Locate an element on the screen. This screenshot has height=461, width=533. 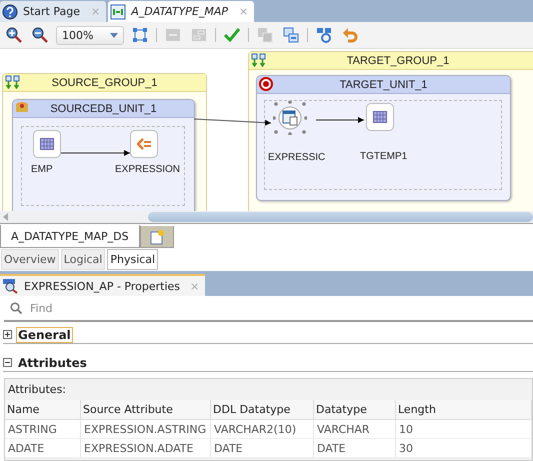
view-tab: Overview is located at coordinates (30, 259).